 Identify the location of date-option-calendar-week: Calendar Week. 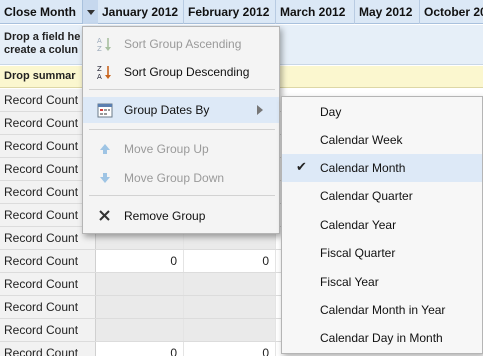
(382, 140).